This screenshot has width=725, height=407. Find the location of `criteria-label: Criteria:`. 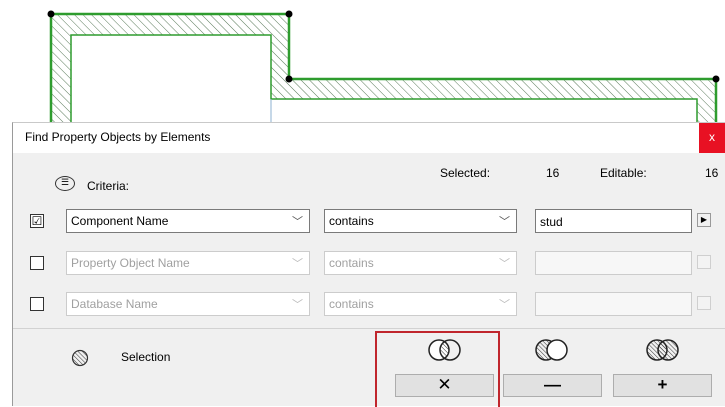

criteria-label: Criteria: is located at coordinates (108, 186).